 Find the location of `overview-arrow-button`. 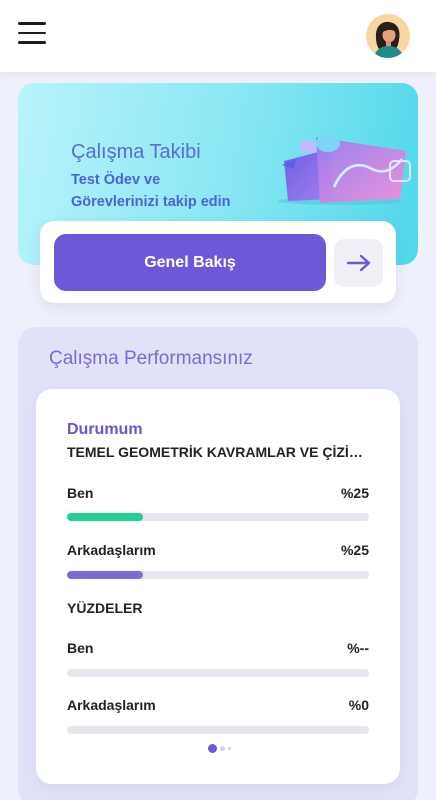

overview-arrow-button is located at coordinates (358, 263).